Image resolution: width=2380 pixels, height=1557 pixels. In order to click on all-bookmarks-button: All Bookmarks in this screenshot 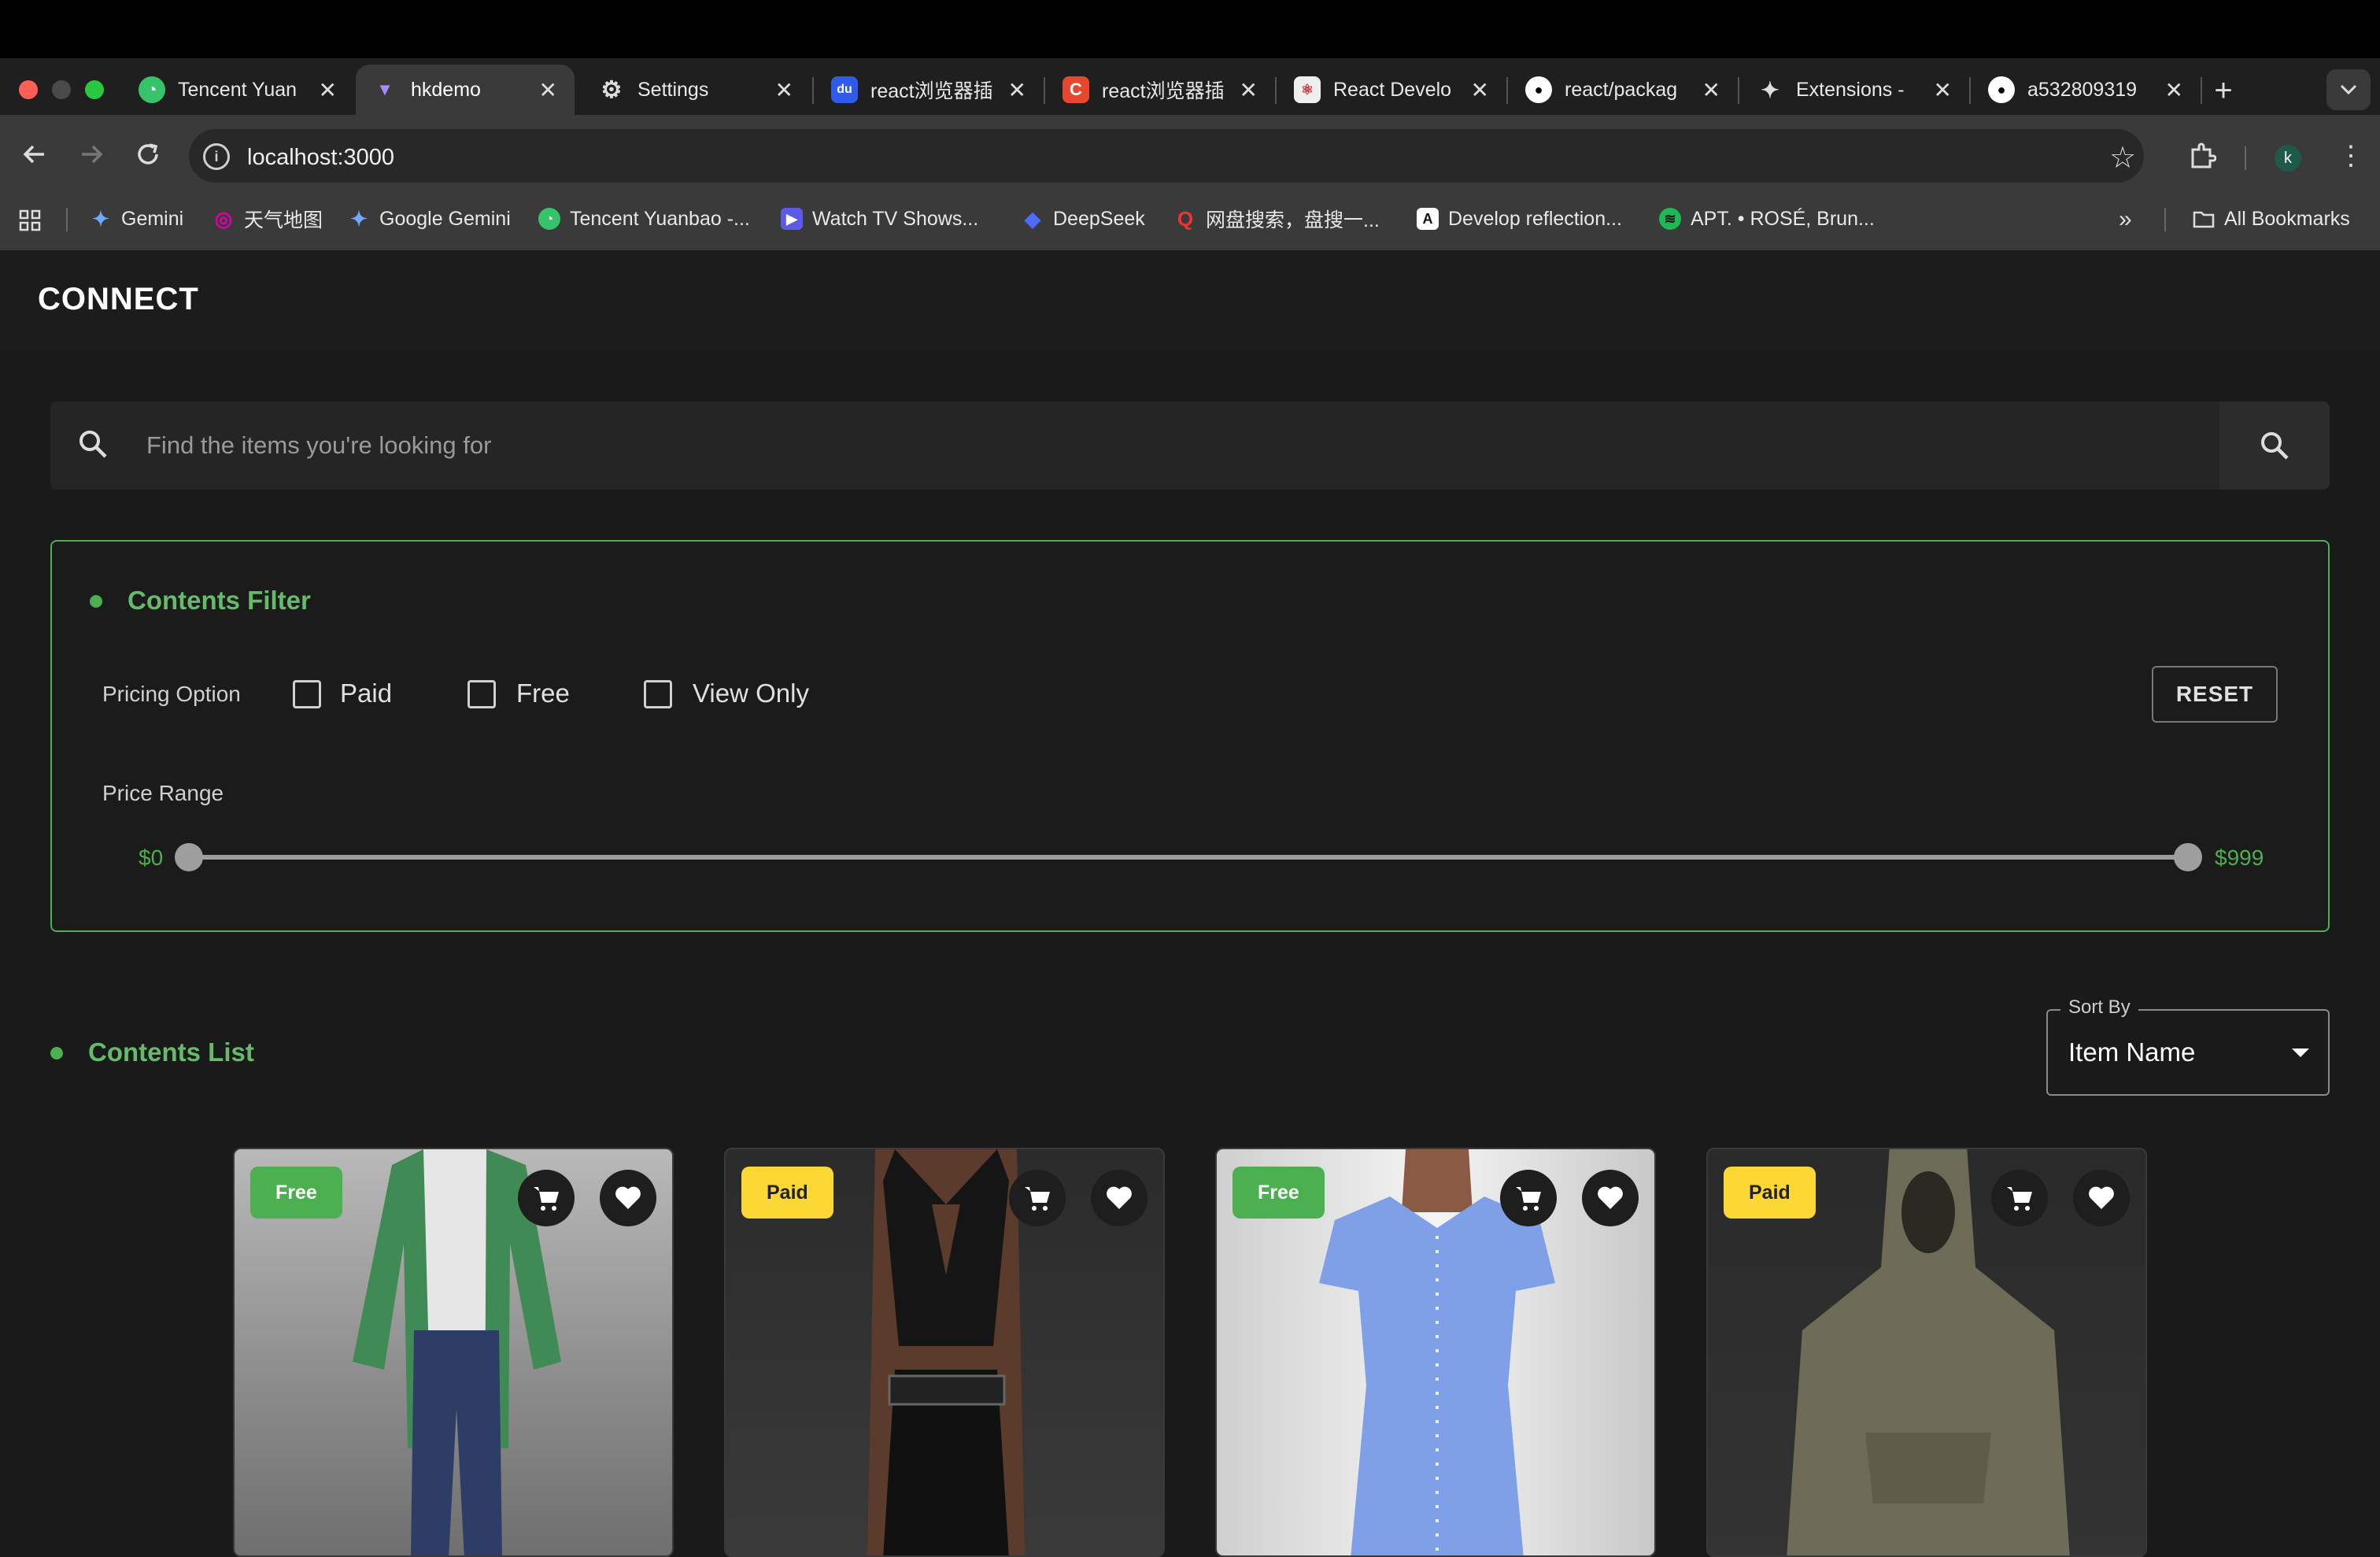, I will do `click(2271, 219)`.